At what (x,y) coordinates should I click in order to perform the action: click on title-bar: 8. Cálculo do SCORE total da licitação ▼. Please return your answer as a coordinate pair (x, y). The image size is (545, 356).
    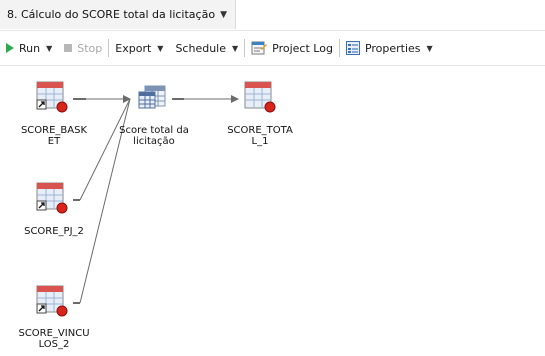
    Looking at the image, I should click on (272, 15).